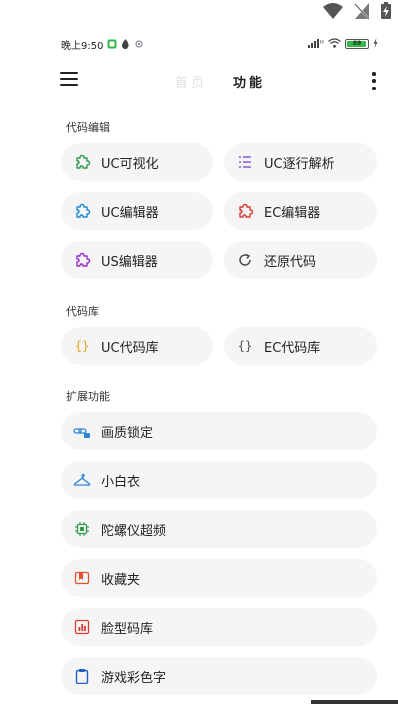 Image resolution: width=398 pixels, height=704 pixels. What do you see at coordinates (334, 44) in the screenshot?
I see `wifi-small-icon` at bounding box center [334, 44].